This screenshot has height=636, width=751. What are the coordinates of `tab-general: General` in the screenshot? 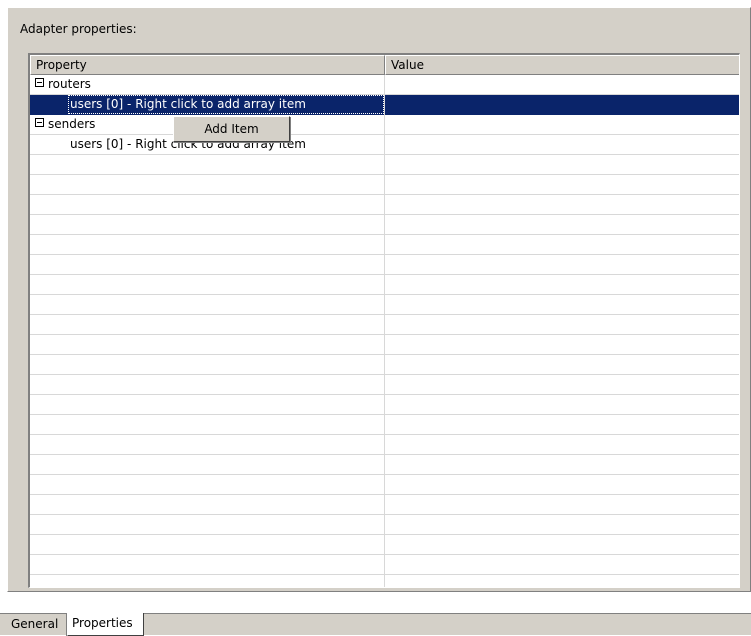 It's located at (37, 625).